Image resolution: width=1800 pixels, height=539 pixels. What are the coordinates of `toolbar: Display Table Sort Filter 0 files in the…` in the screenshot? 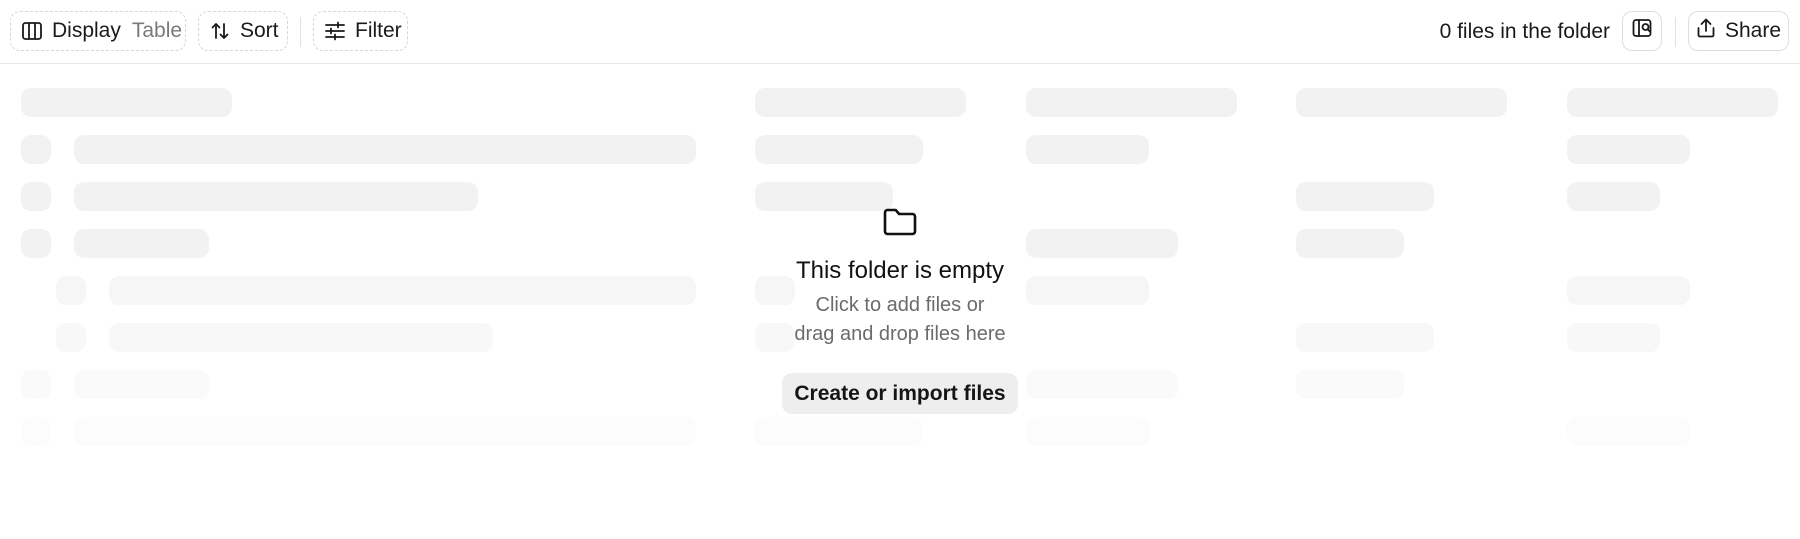 It's located at (900, 32).